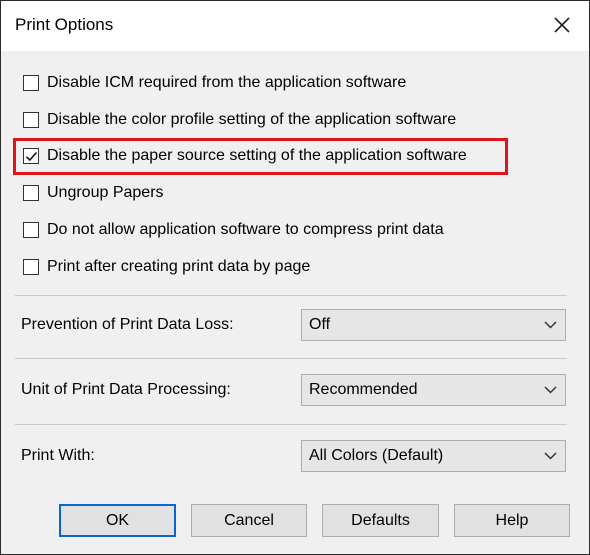  I want to click on unit-label: Unit of Print Data Processing:, so click(126, 389).